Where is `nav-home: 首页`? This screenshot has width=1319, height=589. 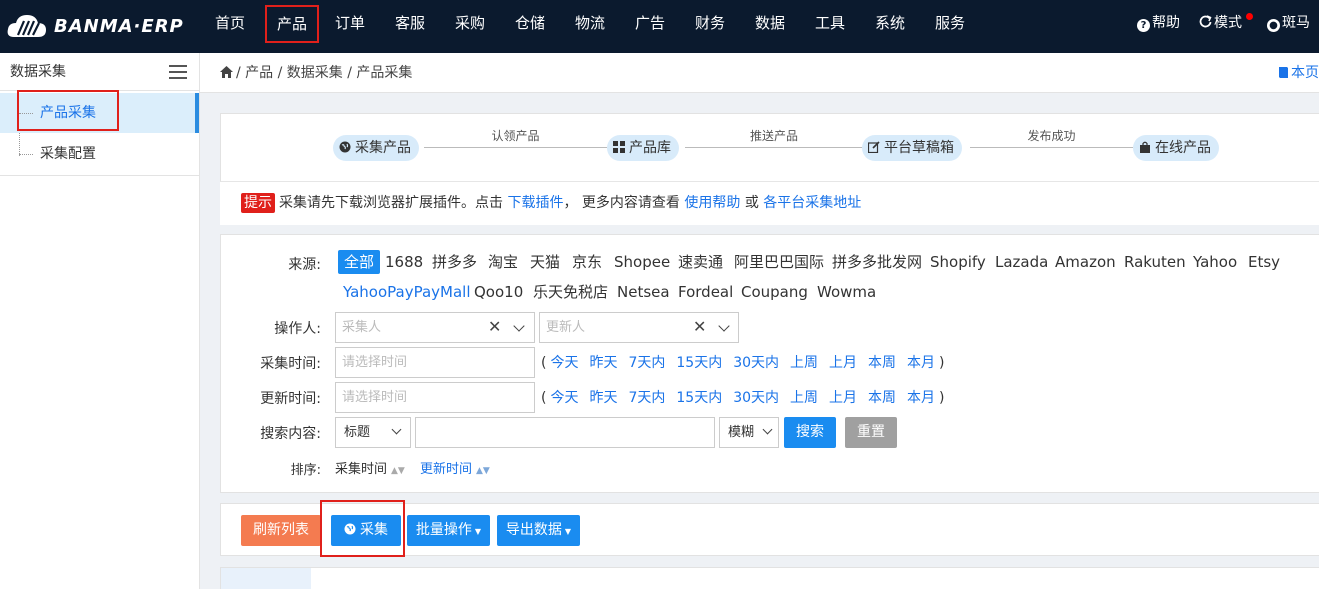 nav-home: 首页 is located at coordinates (230, 26).